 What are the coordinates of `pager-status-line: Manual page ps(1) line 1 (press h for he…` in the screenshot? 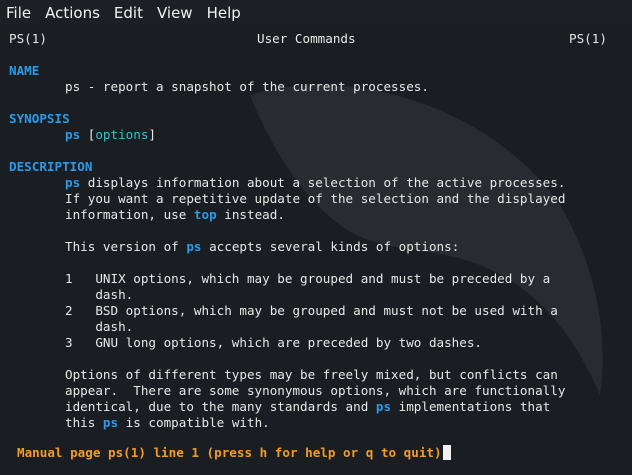 It's located at (234, 453).